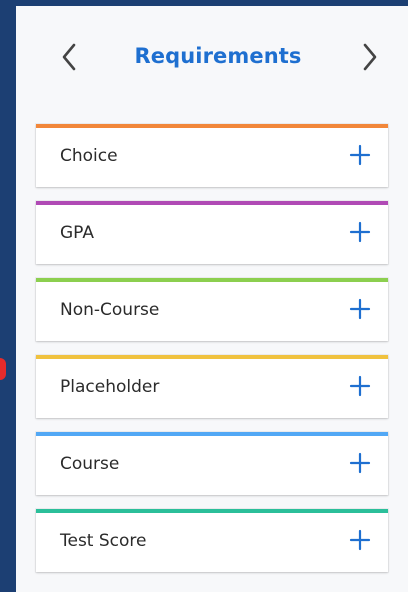 The image size is (408, 592). Describe the element at coordinates (212, 463) in the screenshot. I see `requirement-course: Course` at that location.